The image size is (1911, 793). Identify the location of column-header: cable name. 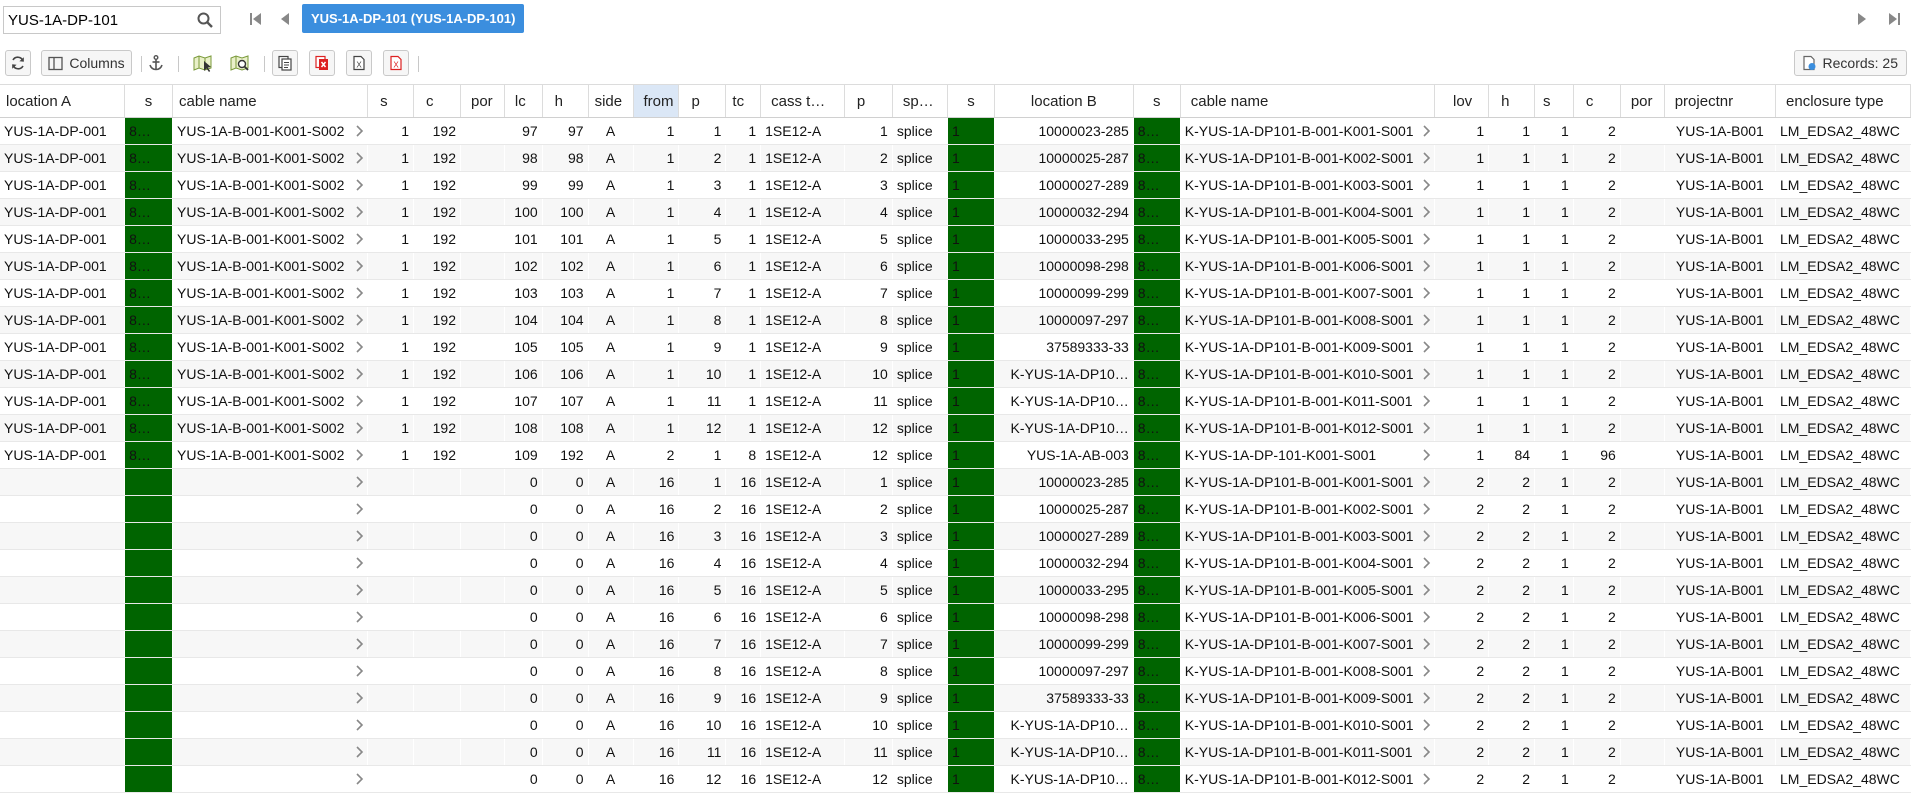
(270, 101).